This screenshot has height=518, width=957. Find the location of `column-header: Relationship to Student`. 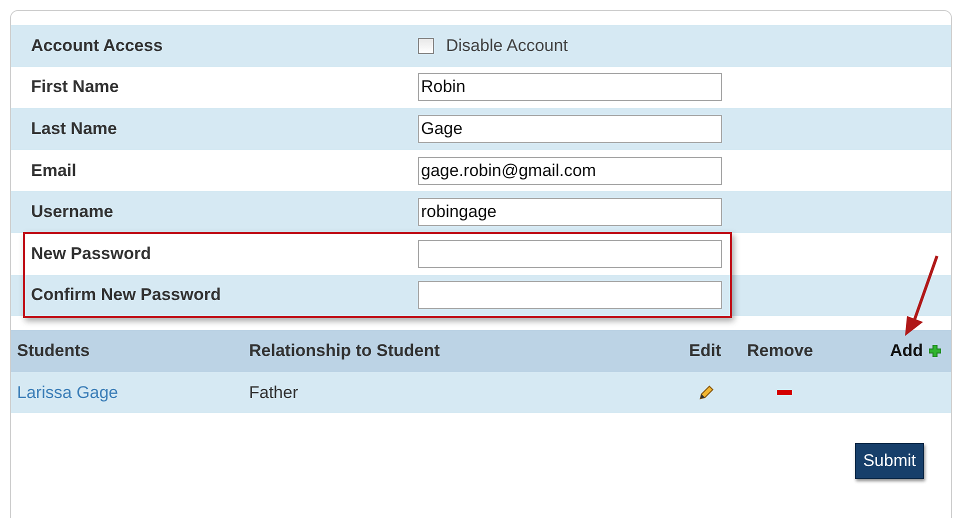

column-header: Relationship to Student is located at coordinates (344, 350).